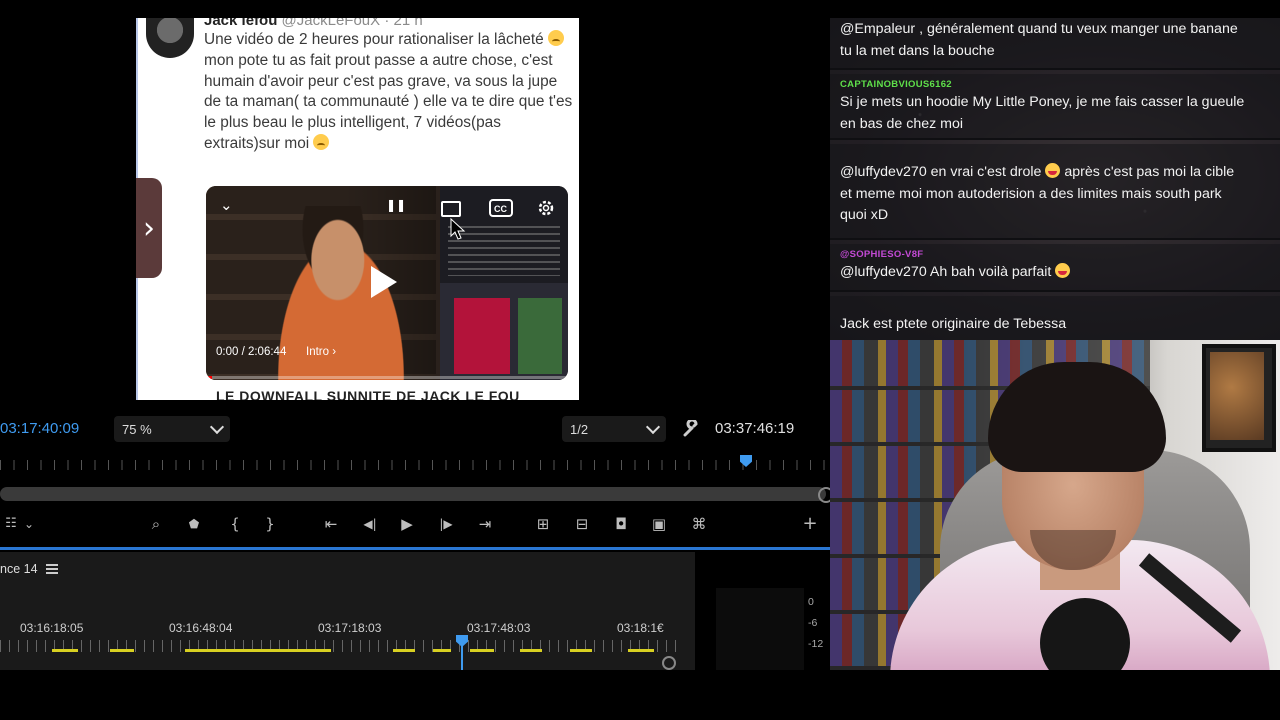 The width and height of the screenshot is (1280, 720). I want to click on timeline-panel, so click(347, 611).